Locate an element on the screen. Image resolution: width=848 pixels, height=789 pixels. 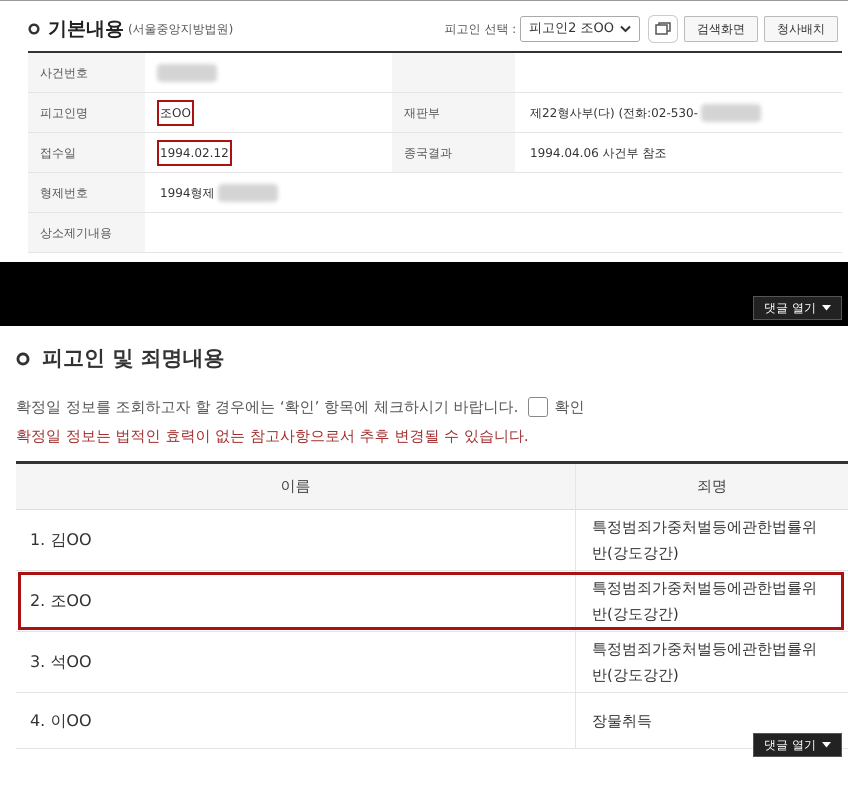
field-value: 1994형제 is located at coordinates (187, 193).